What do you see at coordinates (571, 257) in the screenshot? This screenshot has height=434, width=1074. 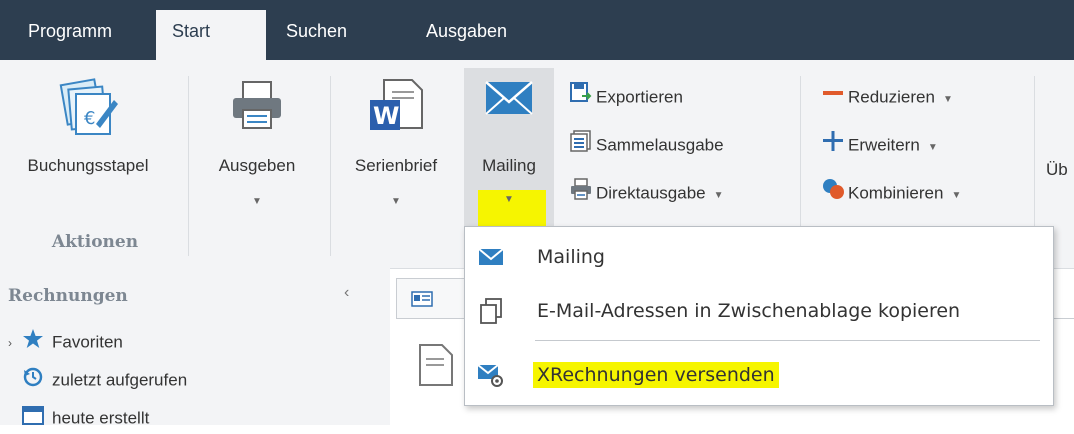 I see `menu-item-label: Mailing` at bounding box center [571, 257].